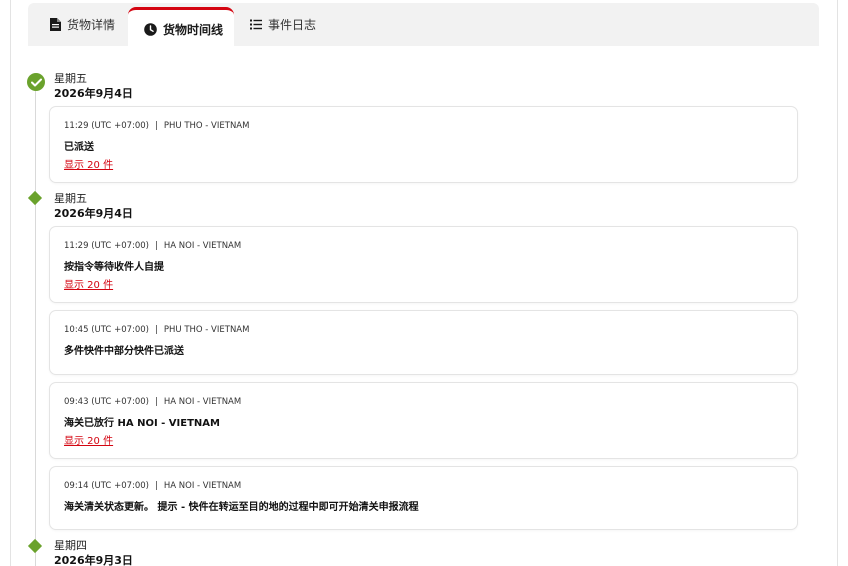 The height and width of the screenshot is (566, 848). I want to click on event-status: 海关已放行 HA NOI - VIETNAM, so click(142, 423).